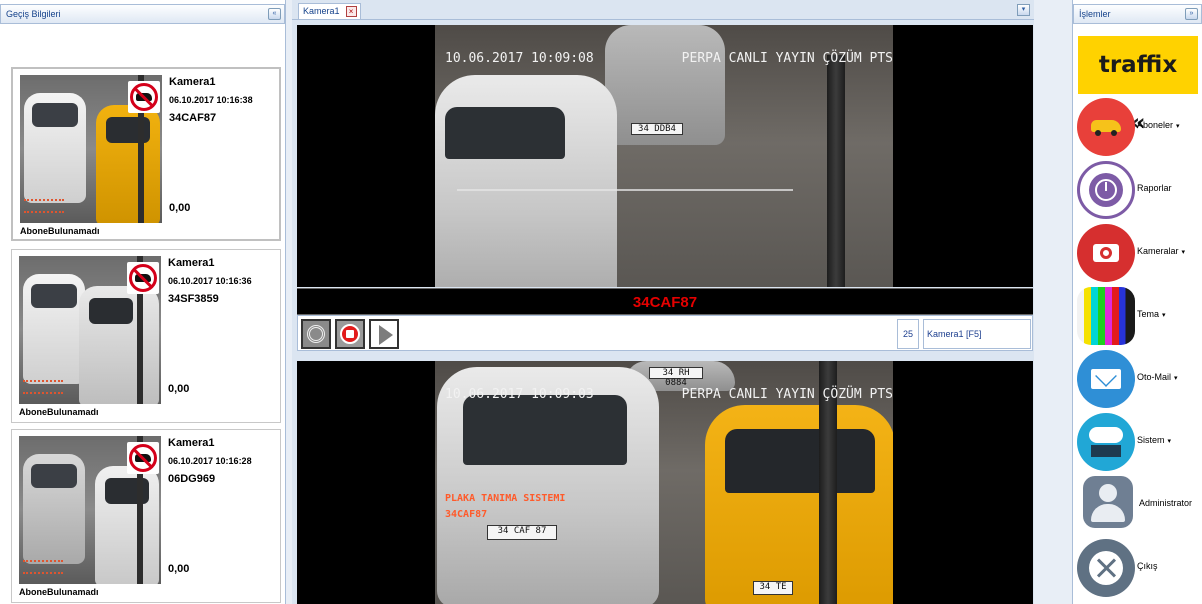 Image resolution: width=1202 pixels, height=604 pixels. What do you see at coordinates (1154, 377) in the screenshot?
I see `menu-label: Oto-Mail` at bounding box center [1154, 377].